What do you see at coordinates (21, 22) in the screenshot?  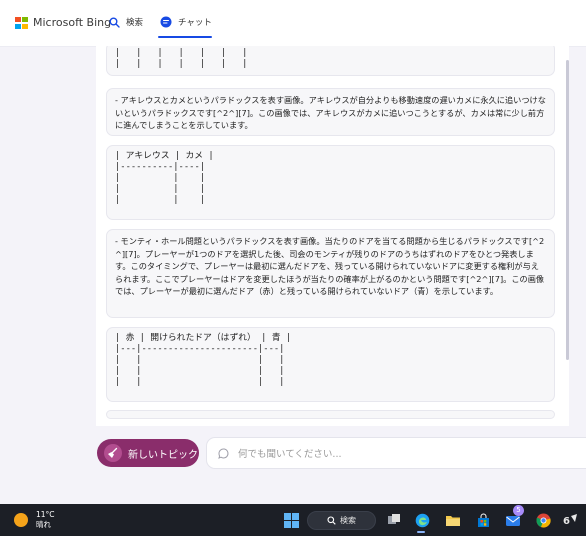 I see `microsoft-logo-icon` at bounding box center [21, 22].